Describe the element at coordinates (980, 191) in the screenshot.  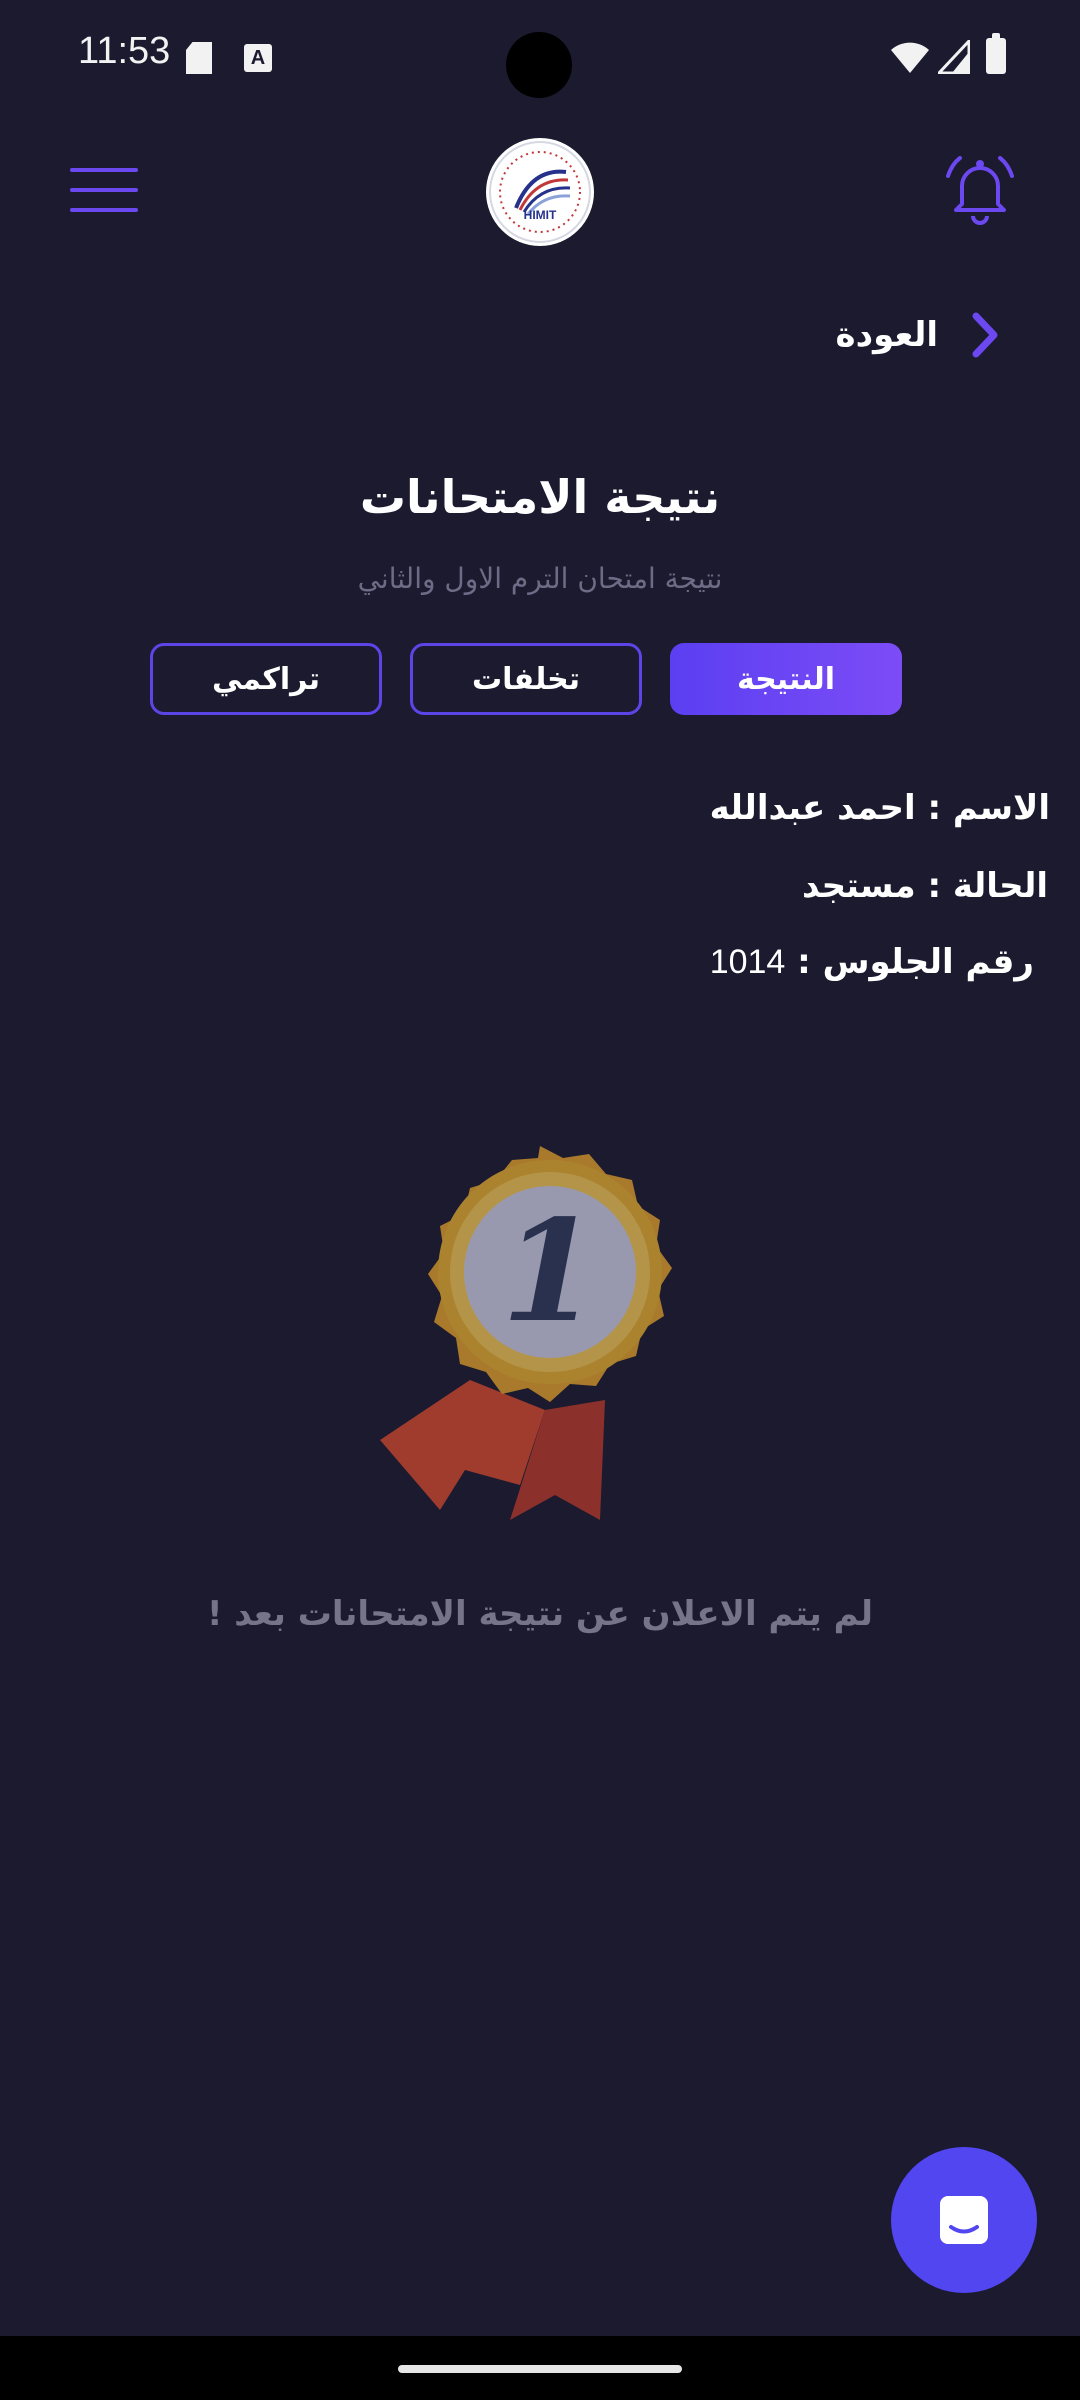
I see `notification-bell-icon` at that location.